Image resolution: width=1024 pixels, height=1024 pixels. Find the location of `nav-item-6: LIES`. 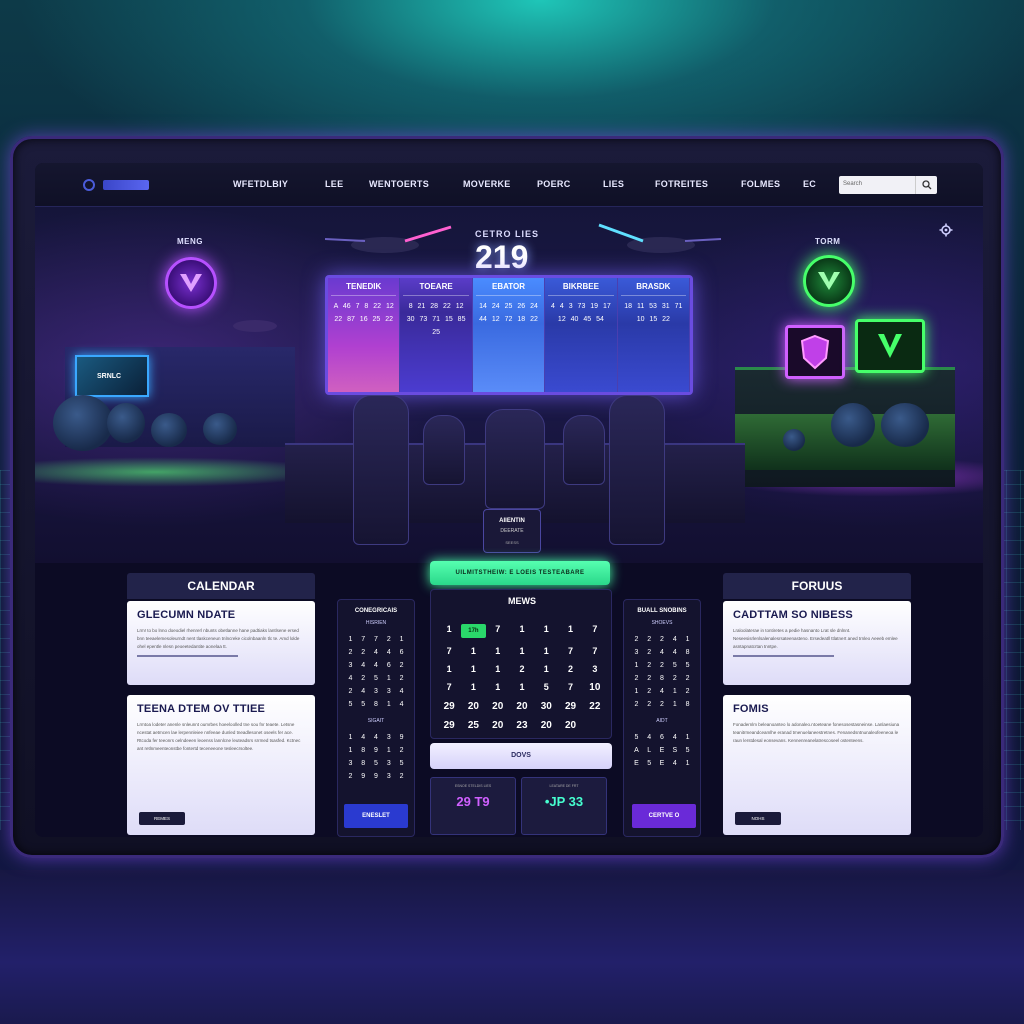

nav-item-6: LIES is located at coordinates (613, 184).